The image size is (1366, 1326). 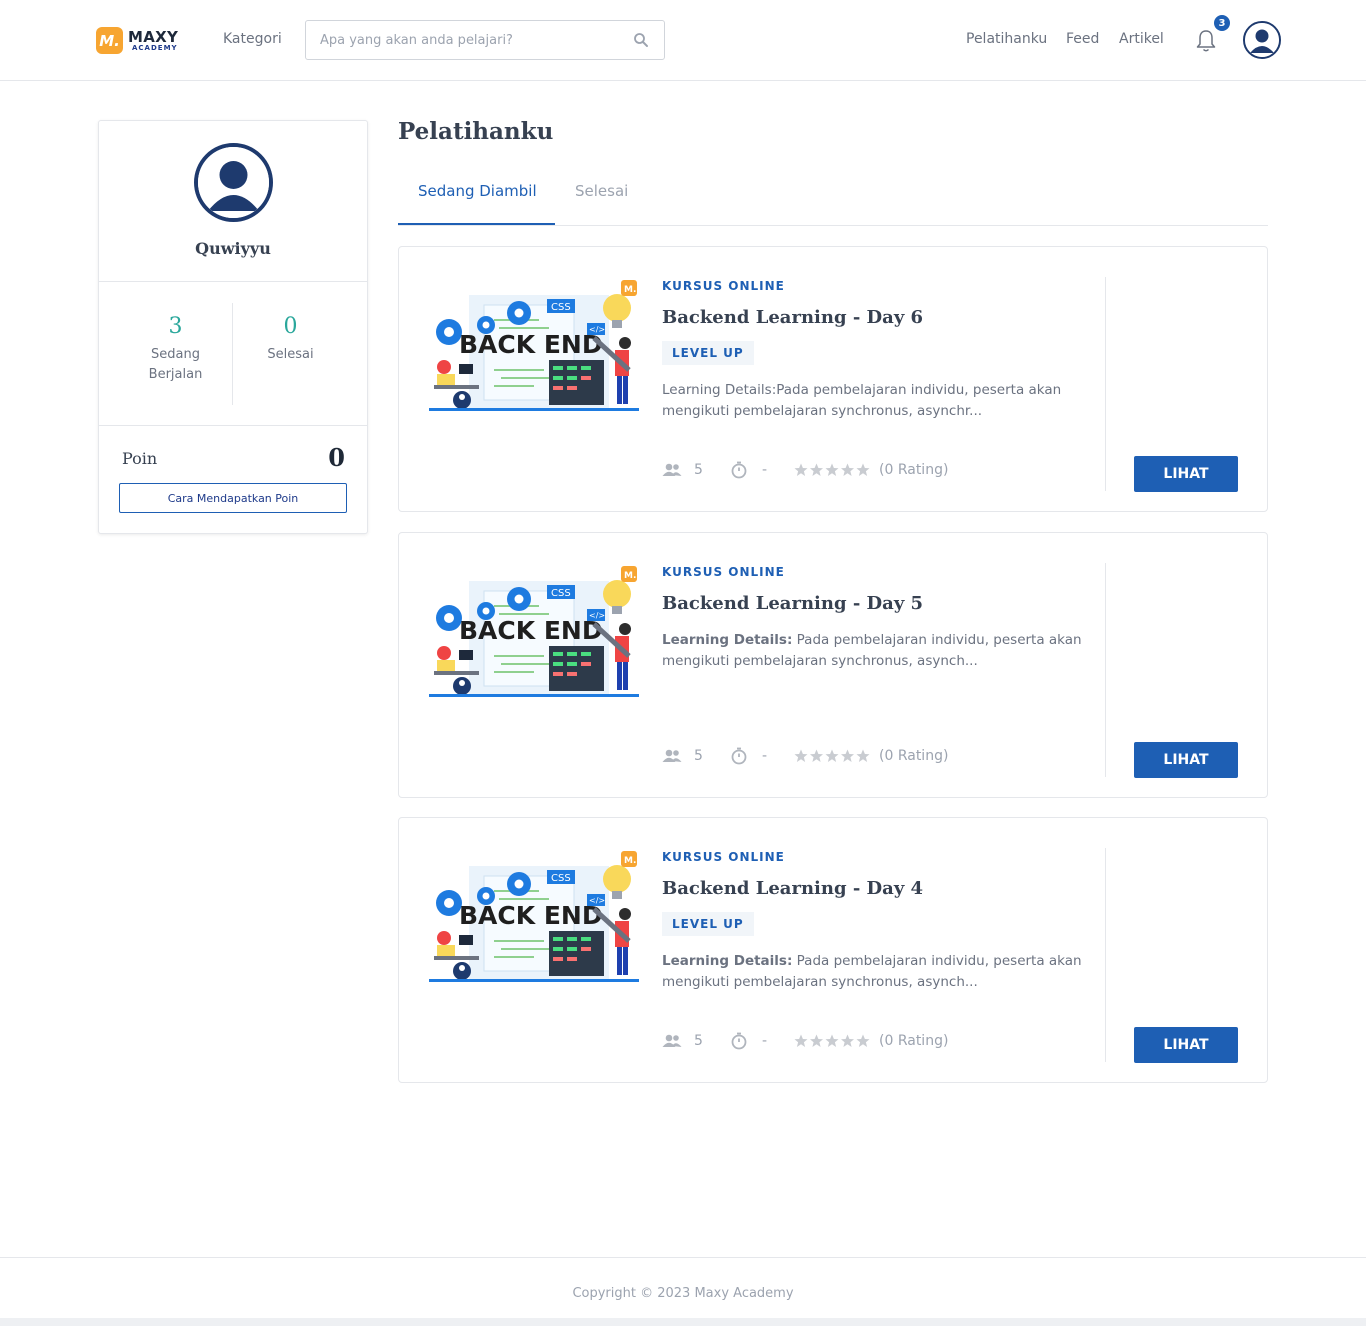 What do you see at coordinates (792, 603) in the screenshot?
I see `course-title: Backend Learning - Day 5` at bounding box center [792, 603].